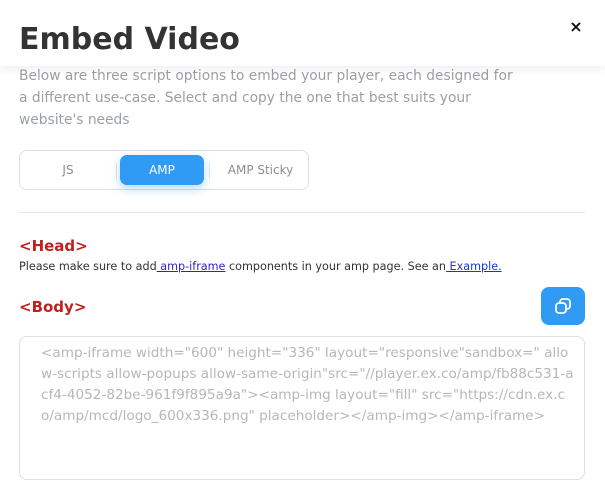 The width and height of the screenshot is (605, 502). What do you see at coordinates (302, 212) in the screenshot?
I see `section-divider` at bounding box center [302, 212].